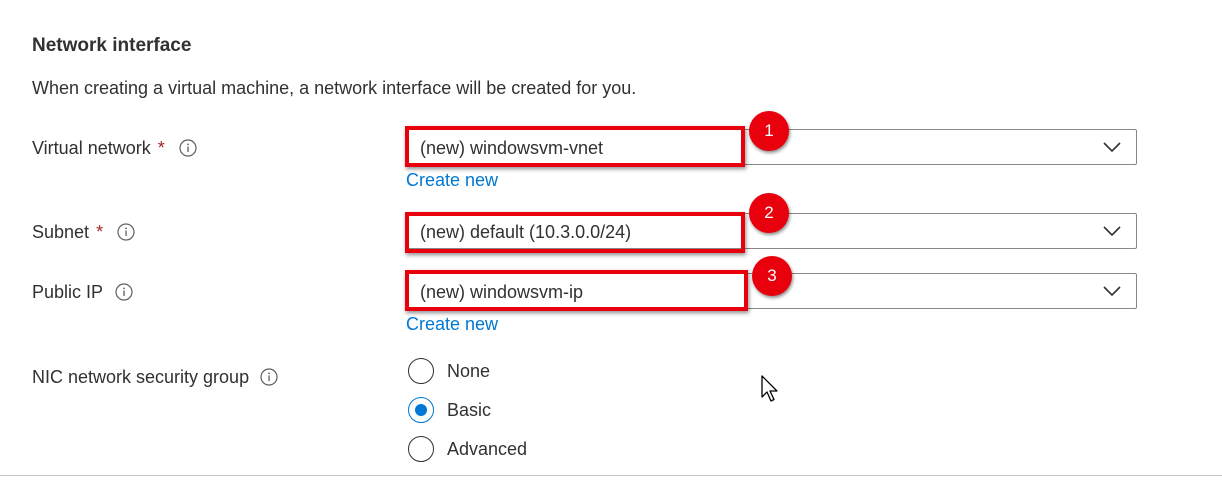  I want to click on callout-badge-2: 2, so click(769, 213).